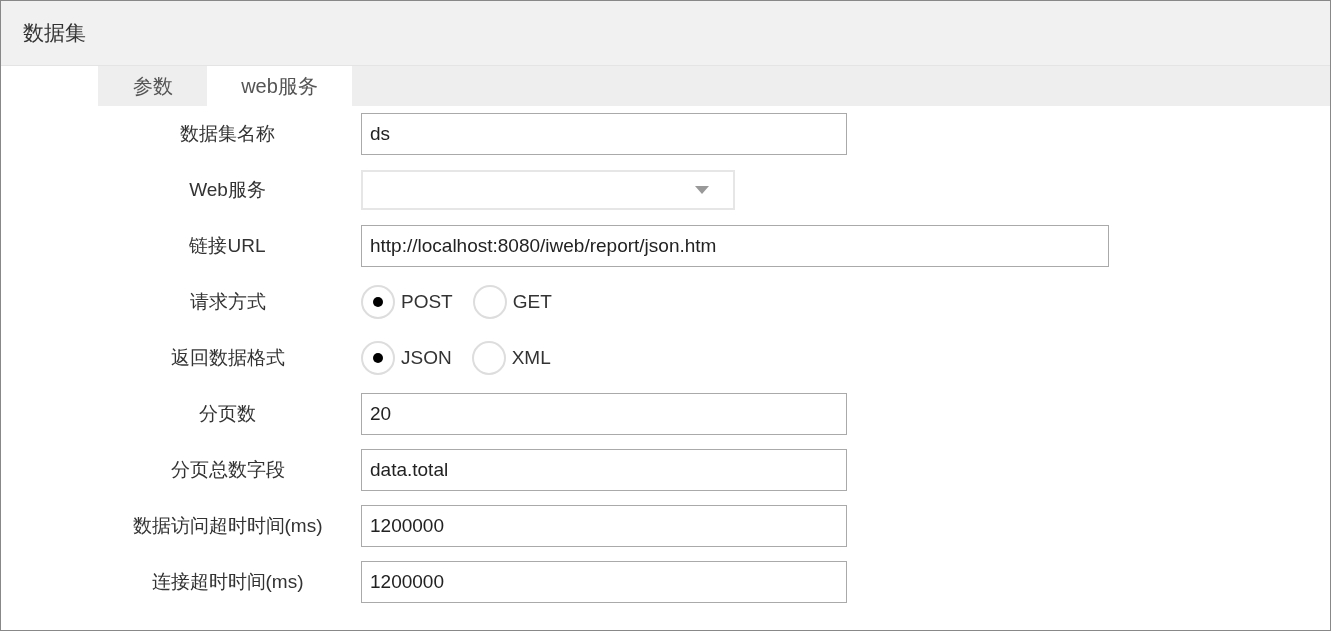  What do you see at coordinates (604, 470) in the screenshot?
I see `input-field: data.total` at bounding box center [604, 470].